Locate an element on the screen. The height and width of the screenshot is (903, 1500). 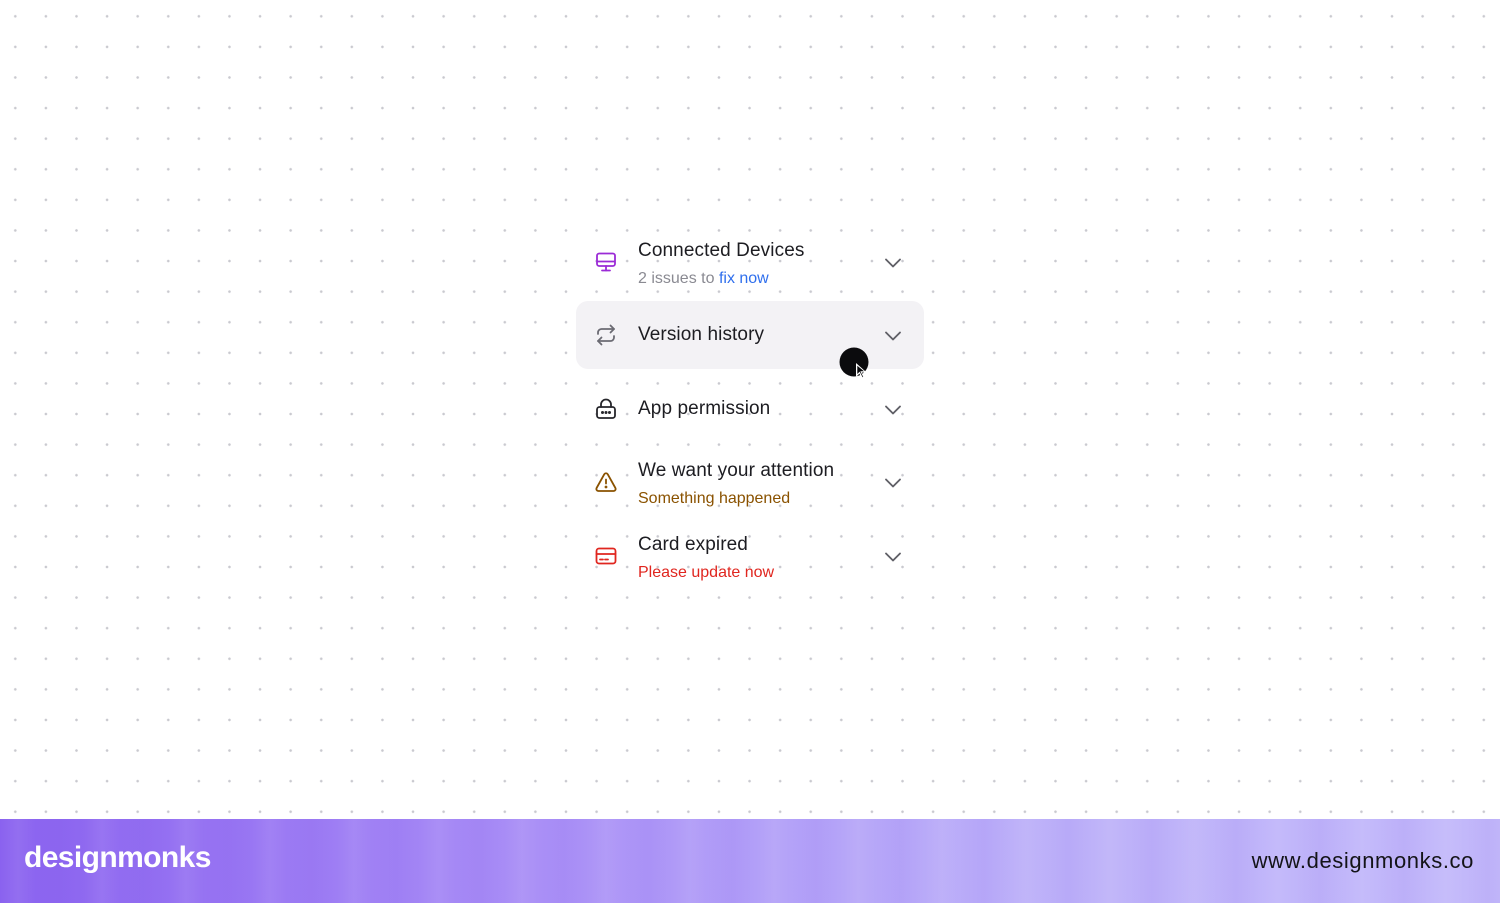
brand-logo: designmonks is located at coordinates (117, 857).